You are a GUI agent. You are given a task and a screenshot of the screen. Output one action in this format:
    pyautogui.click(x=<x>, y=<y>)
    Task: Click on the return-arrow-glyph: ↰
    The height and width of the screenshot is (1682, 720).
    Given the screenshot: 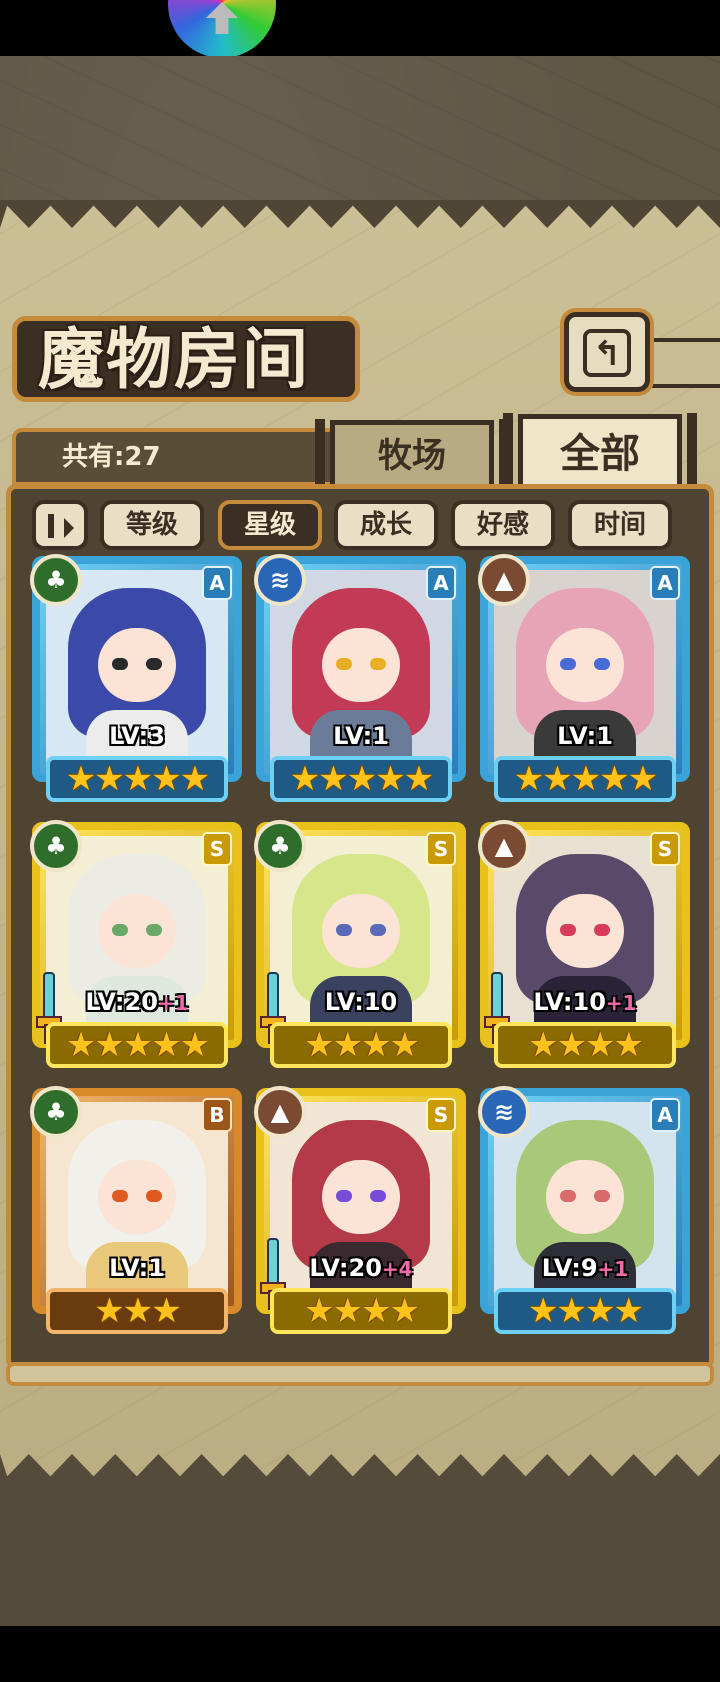 What is the action you would take?
    pyautogui.click(x=607, y=354)
    